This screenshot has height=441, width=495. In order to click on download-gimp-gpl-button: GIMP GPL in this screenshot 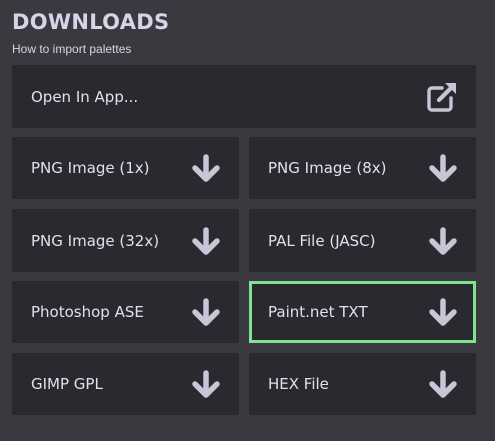, I will do `click(125, 384)`.